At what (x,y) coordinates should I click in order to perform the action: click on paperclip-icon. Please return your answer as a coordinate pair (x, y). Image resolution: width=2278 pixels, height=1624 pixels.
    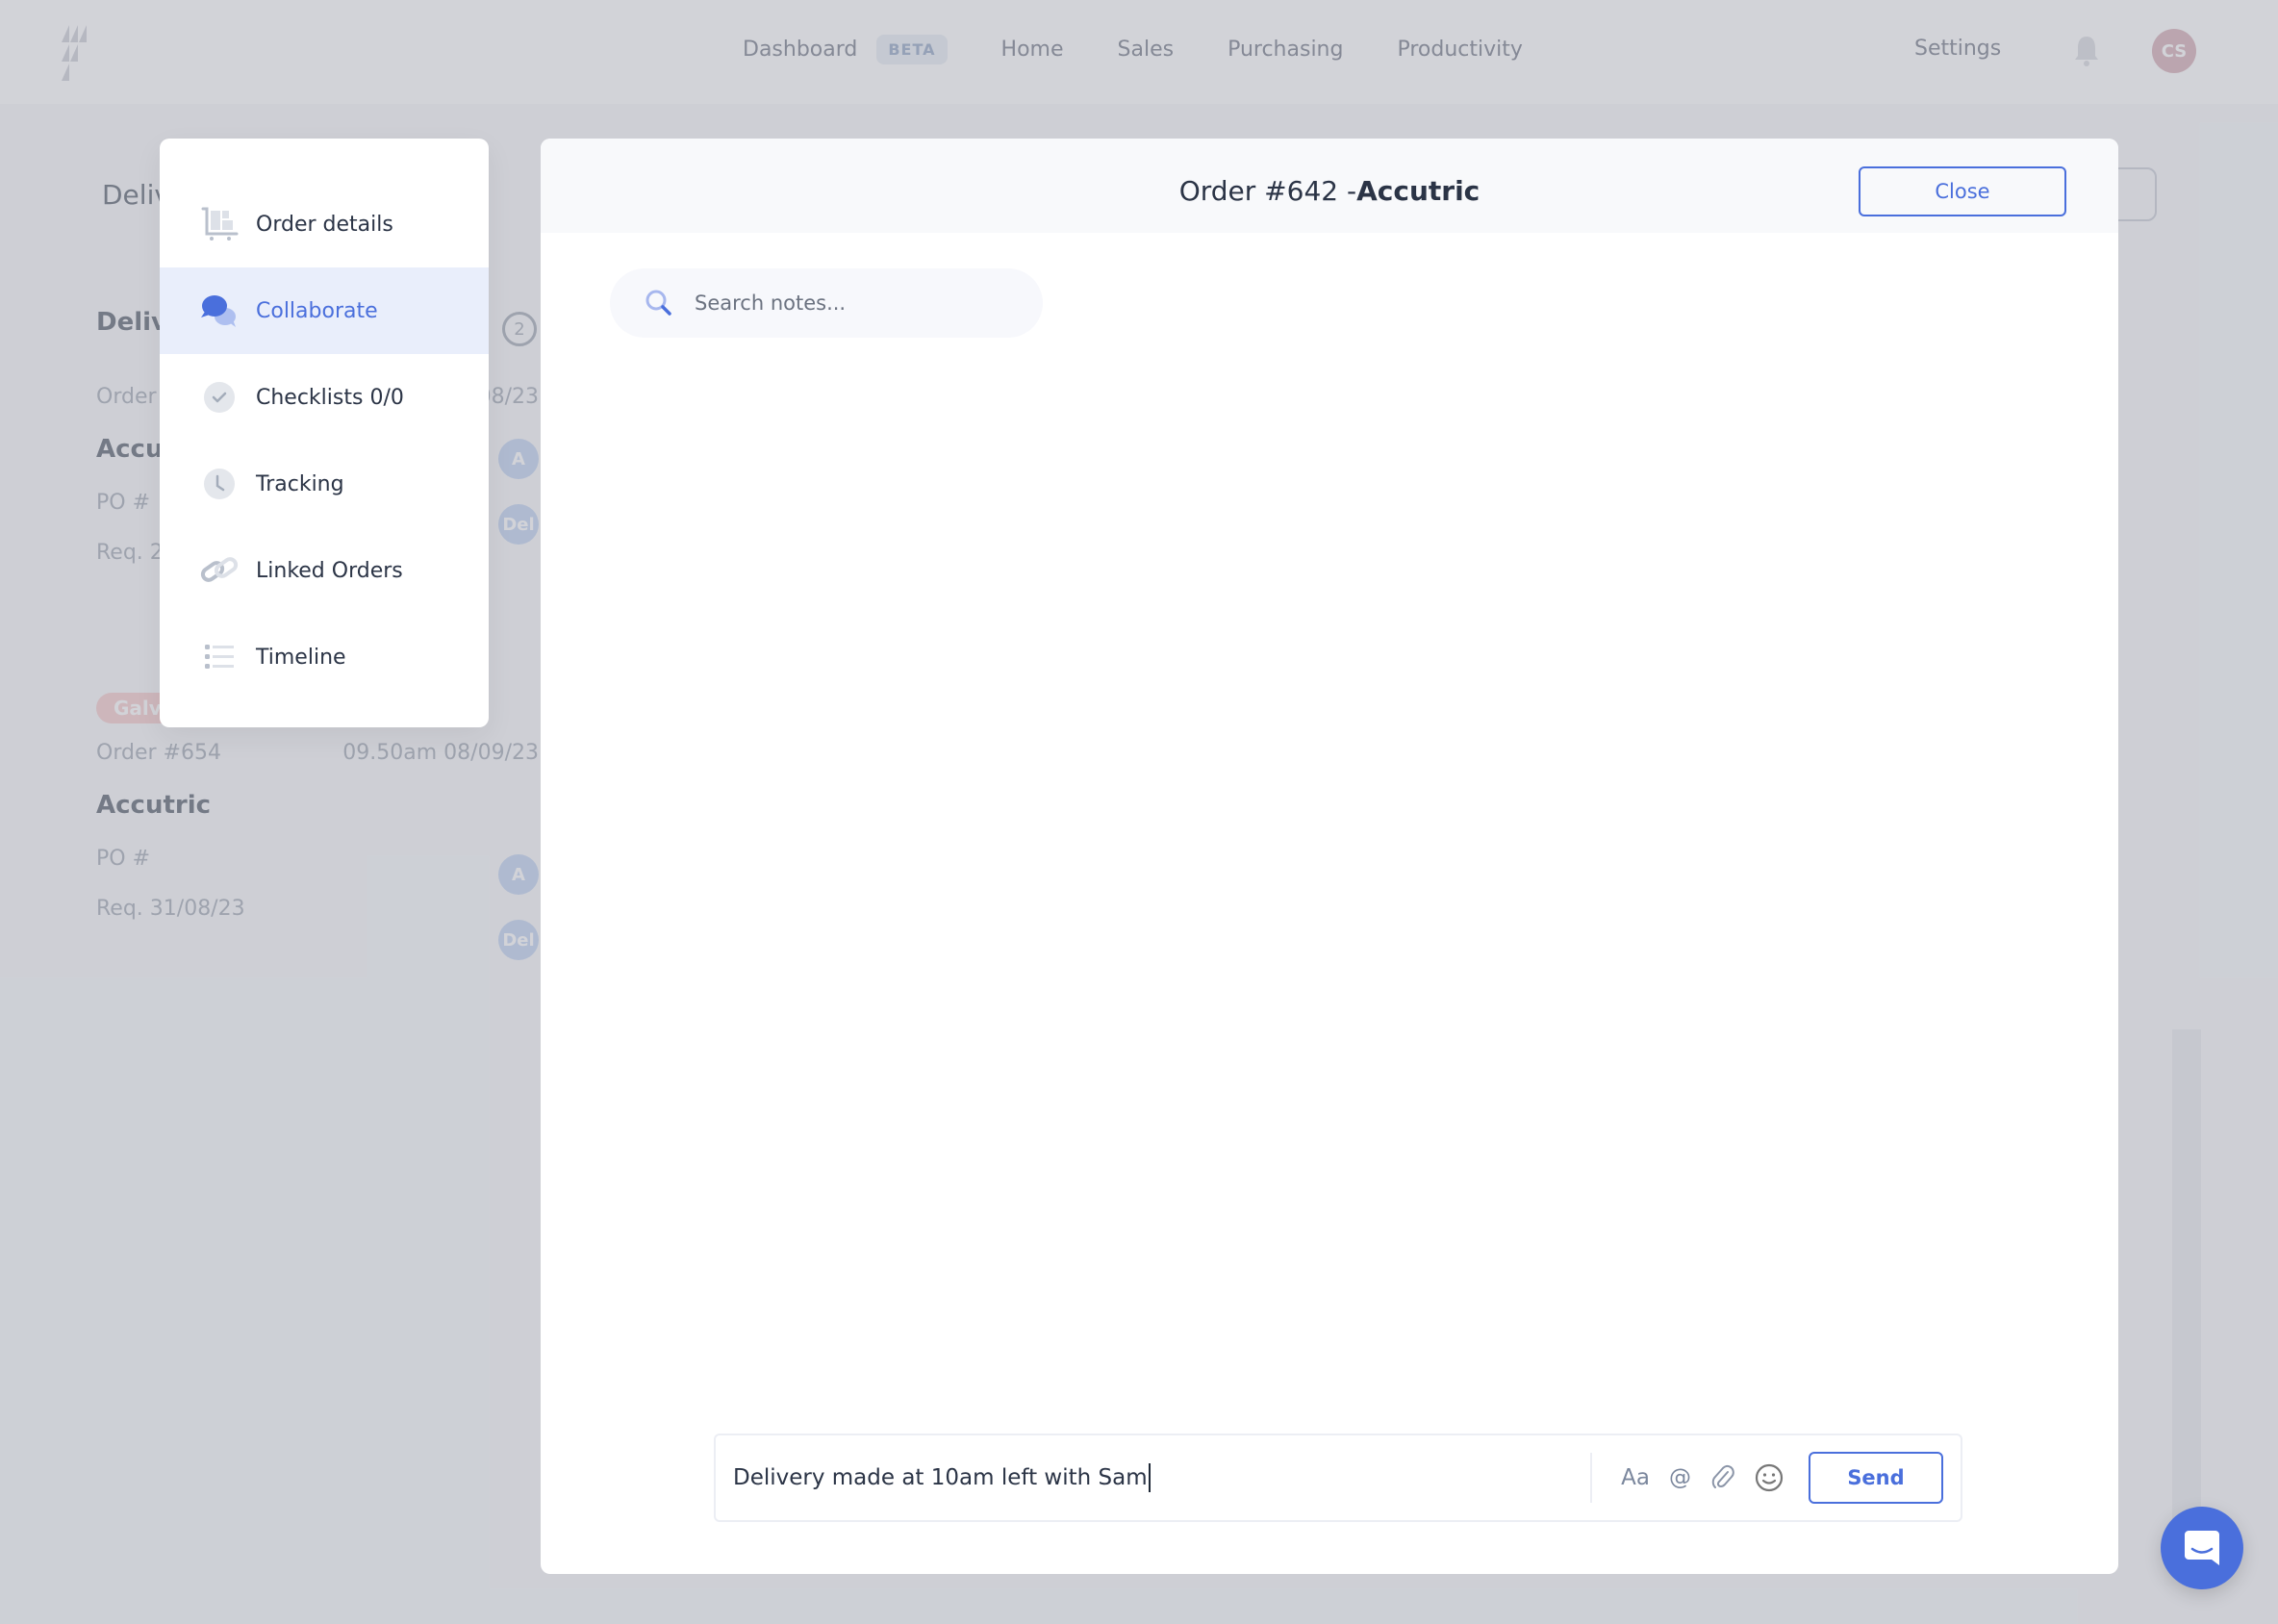
    Looking at the image, I should click on (1722, 1476).